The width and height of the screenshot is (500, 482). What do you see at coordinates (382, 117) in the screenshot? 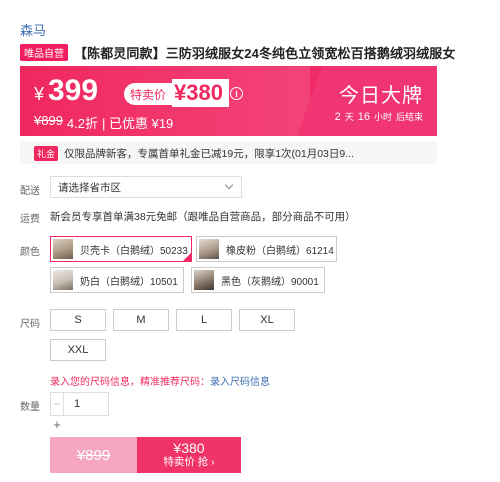
I see `countdown-hours-unit: 小时` at bounding box center [382, 117].